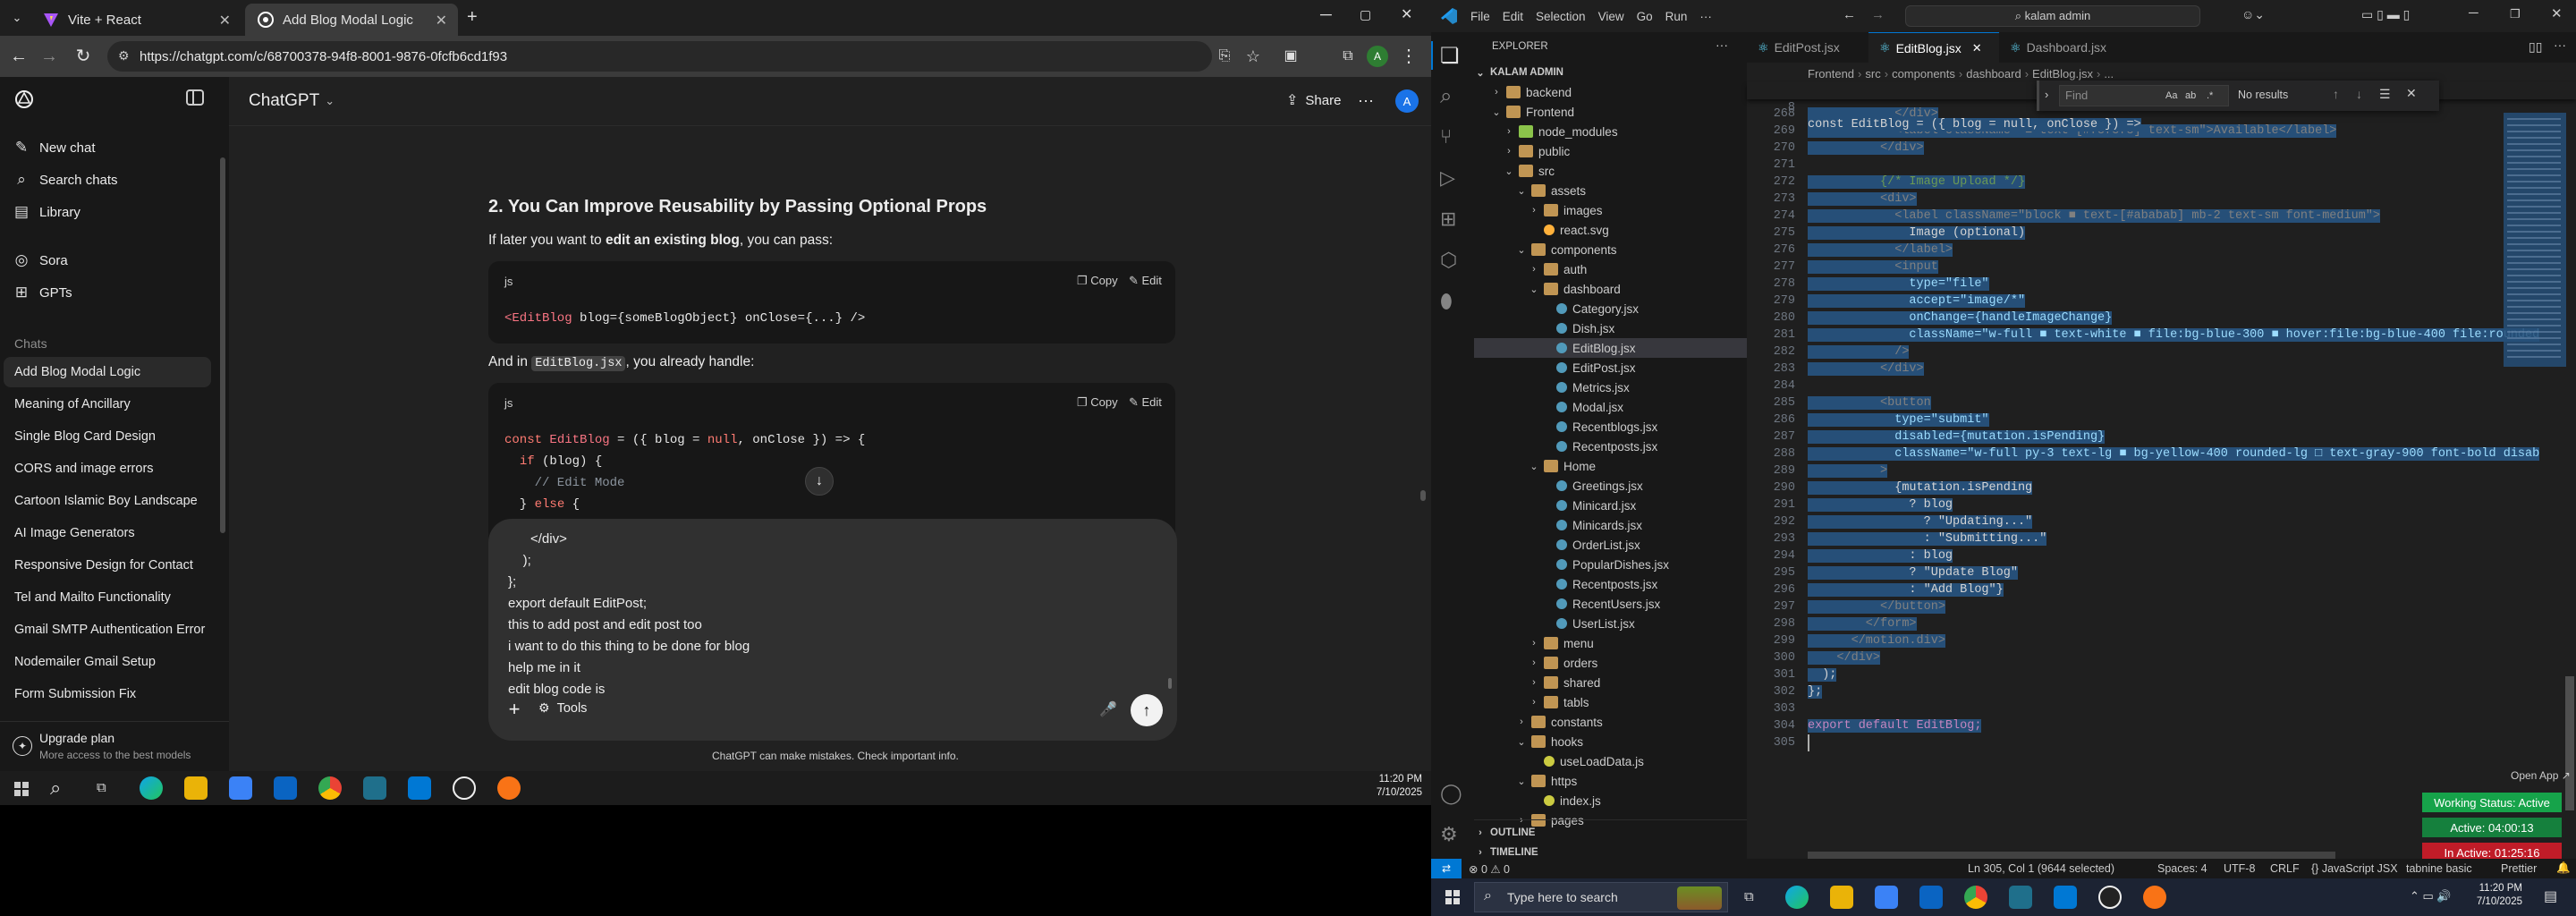 The image size is (2576, 916). I want to click on open-app-button: Open App ↗, so click(2541, 775).